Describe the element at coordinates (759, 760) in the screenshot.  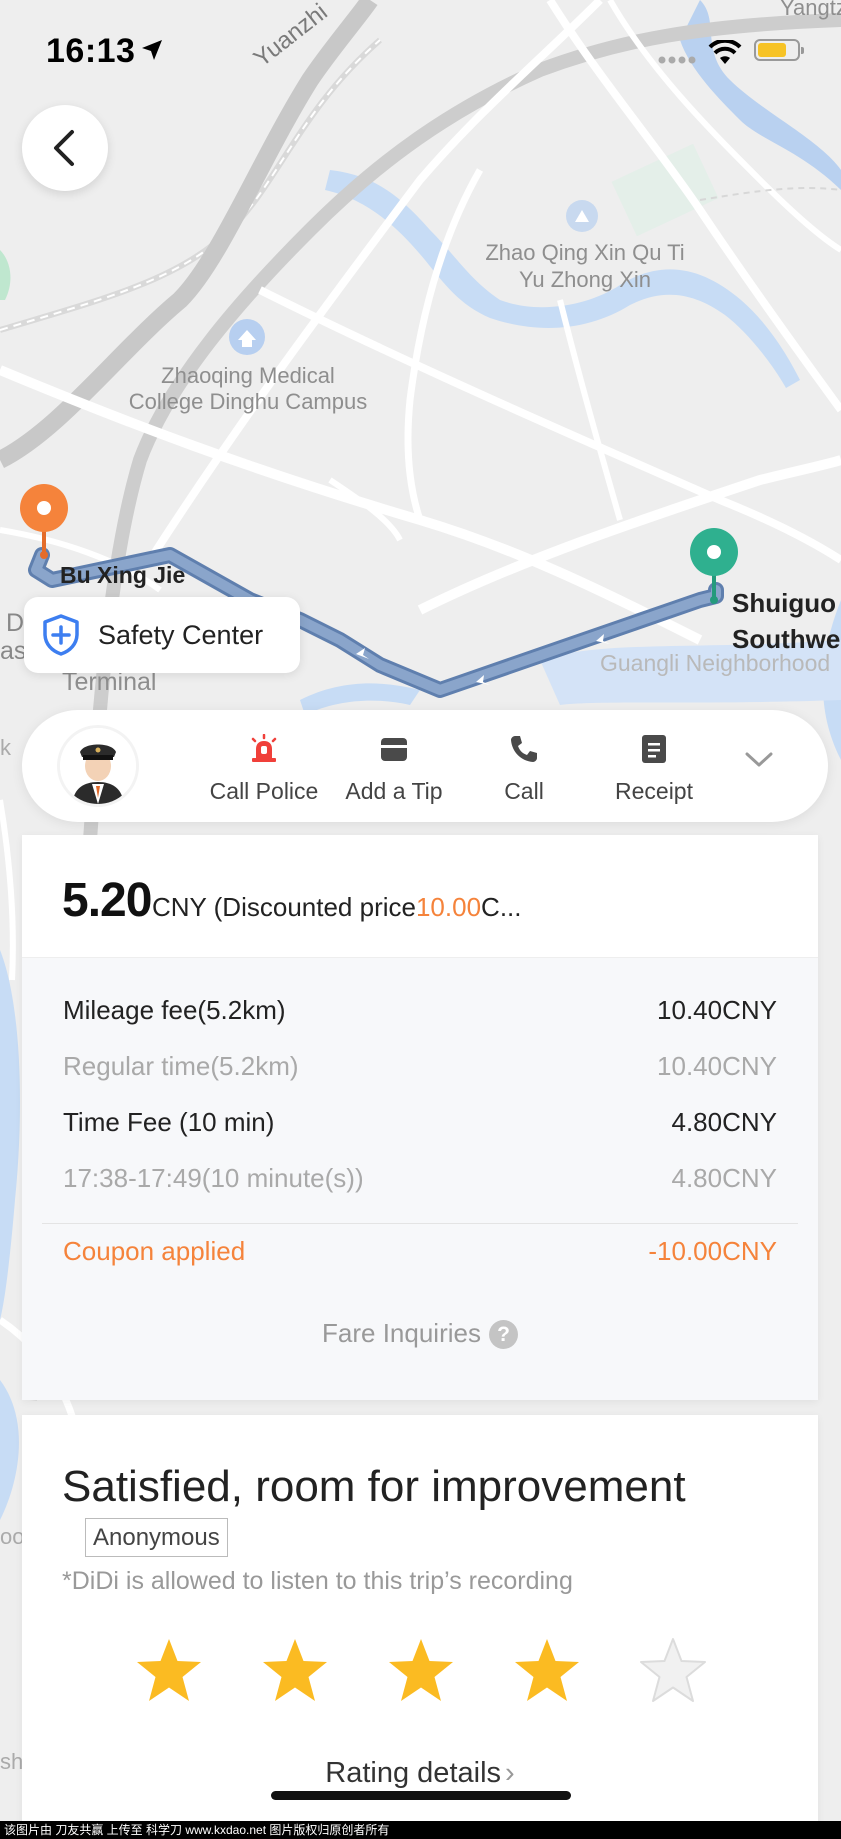
I see `chevron-down-icon` at that location.